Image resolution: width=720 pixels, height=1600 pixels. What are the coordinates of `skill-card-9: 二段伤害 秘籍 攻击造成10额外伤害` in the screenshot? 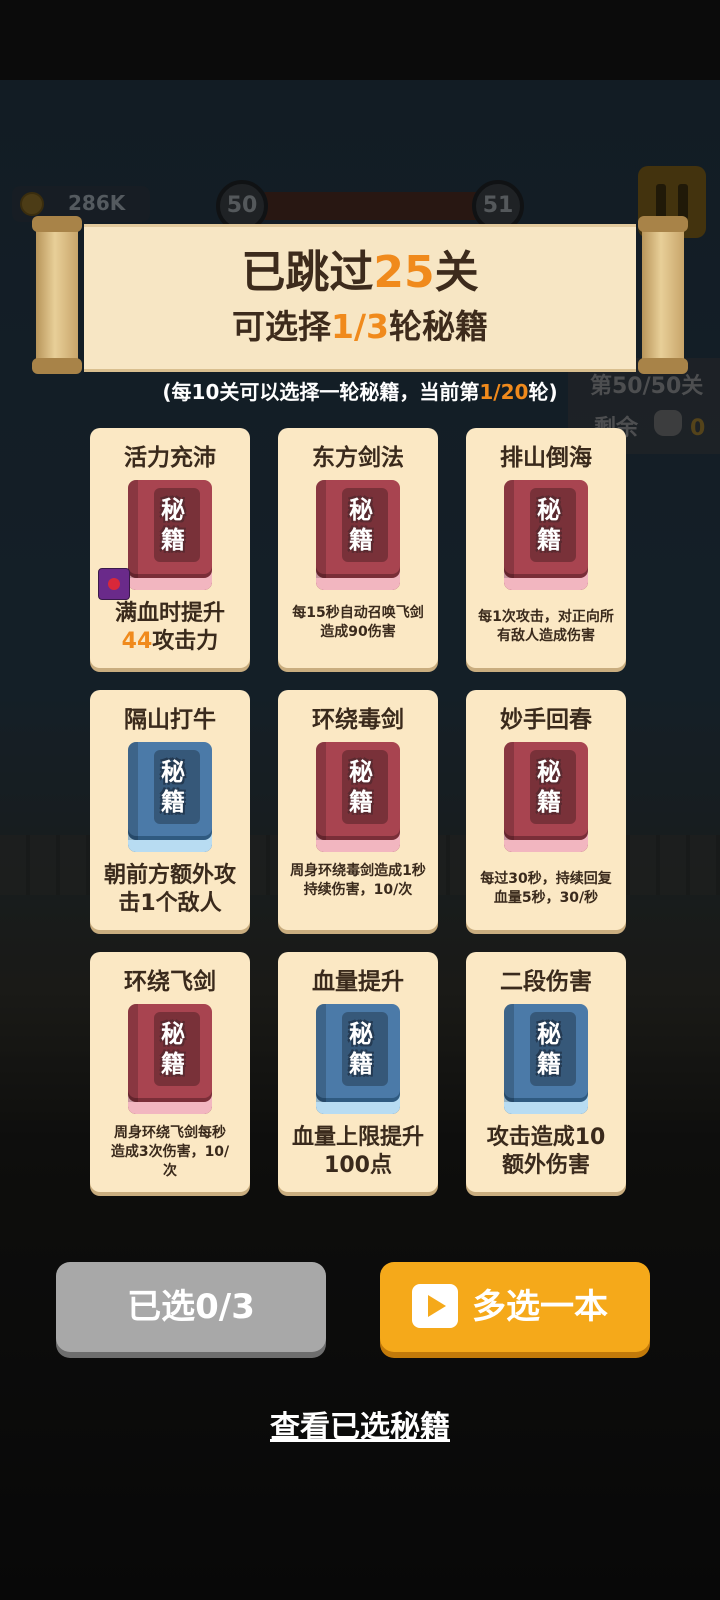 It's located at (546, 1072).